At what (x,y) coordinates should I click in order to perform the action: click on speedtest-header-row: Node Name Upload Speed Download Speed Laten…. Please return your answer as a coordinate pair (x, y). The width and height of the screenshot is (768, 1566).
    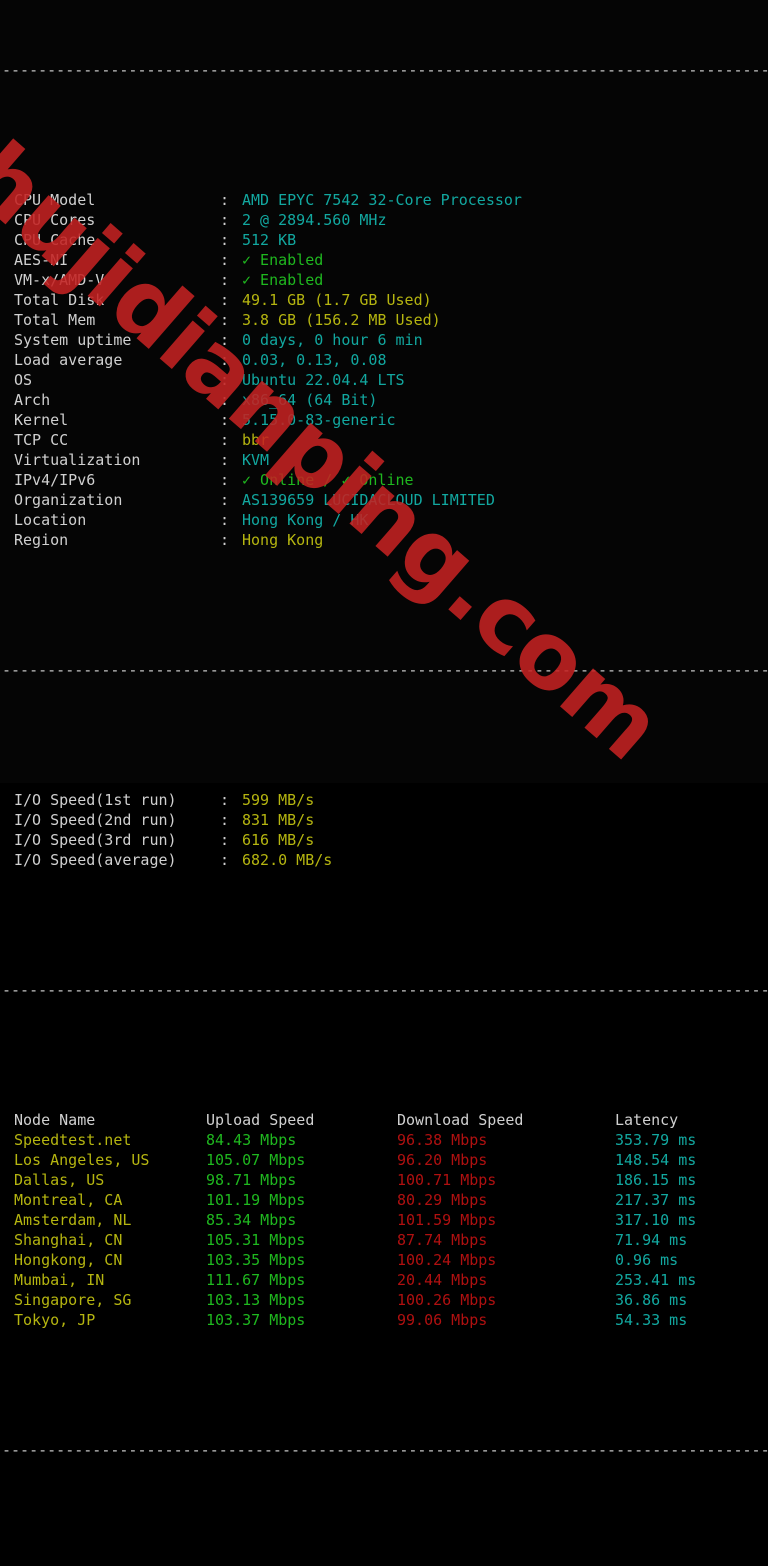
    Looking at the image, I should click on (384, 1120).